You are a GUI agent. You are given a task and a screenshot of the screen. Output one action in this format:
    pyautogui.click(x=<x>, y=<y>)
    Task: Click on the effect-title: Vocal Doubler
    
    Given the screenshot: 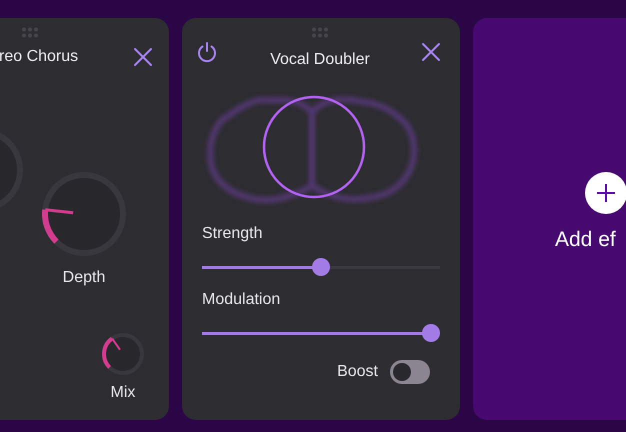 What is the action you would take?
    pyautogui.click(x=320, y=60)
    